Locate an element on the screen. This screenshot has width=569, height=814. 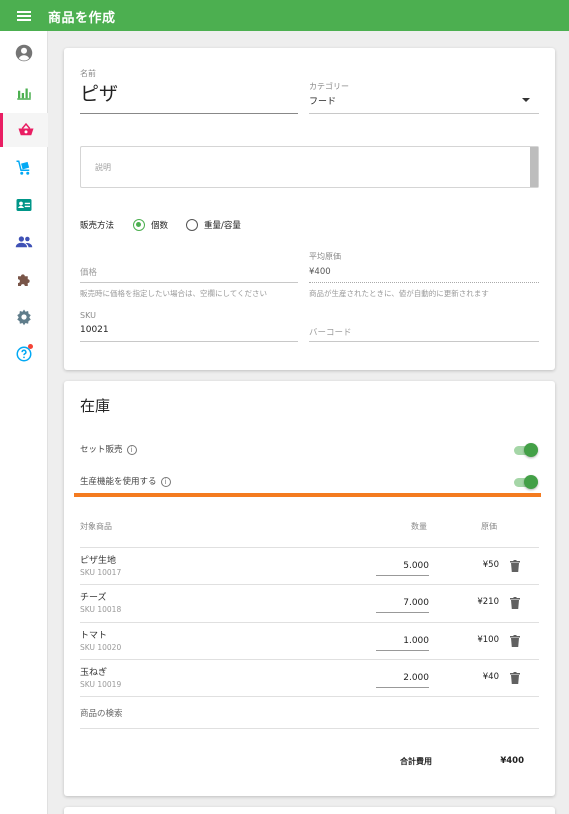
puzzle-icon is located at coordinates (24, 280).